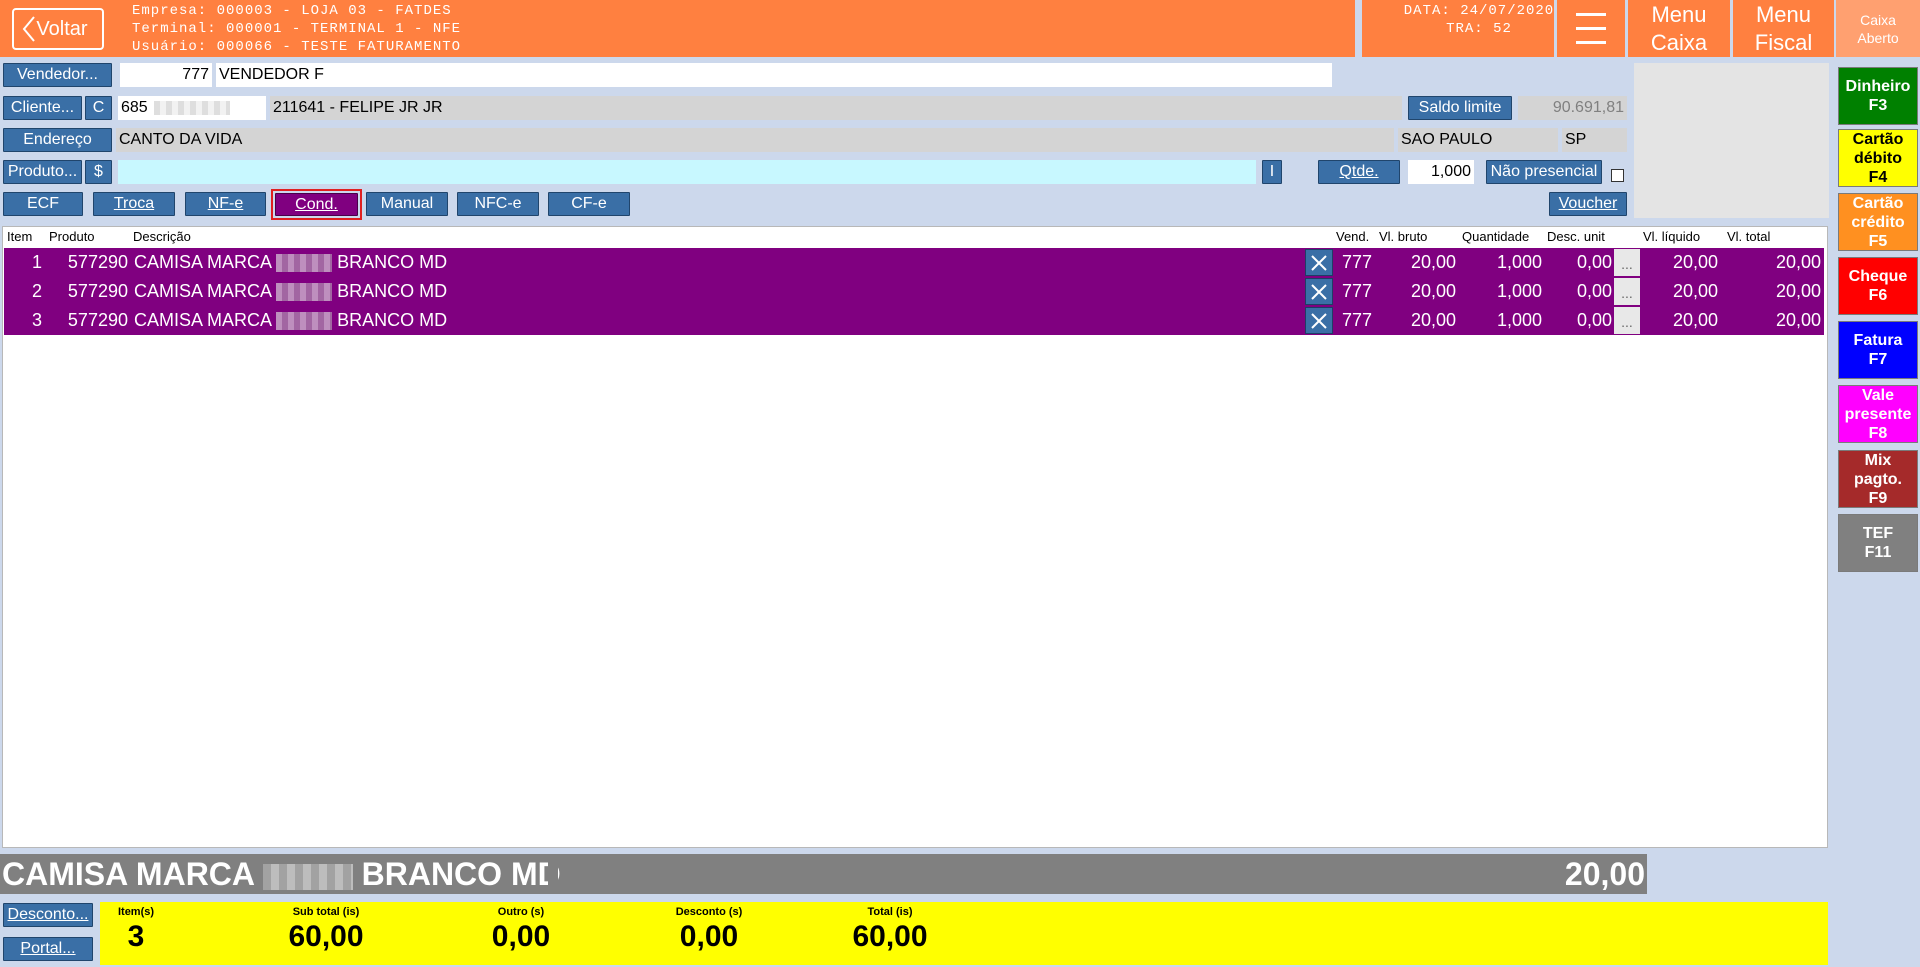 The width and height of the screenshot is (1920, 967). I want to click on desconto-total-value: 0,00, so click(709, 936).